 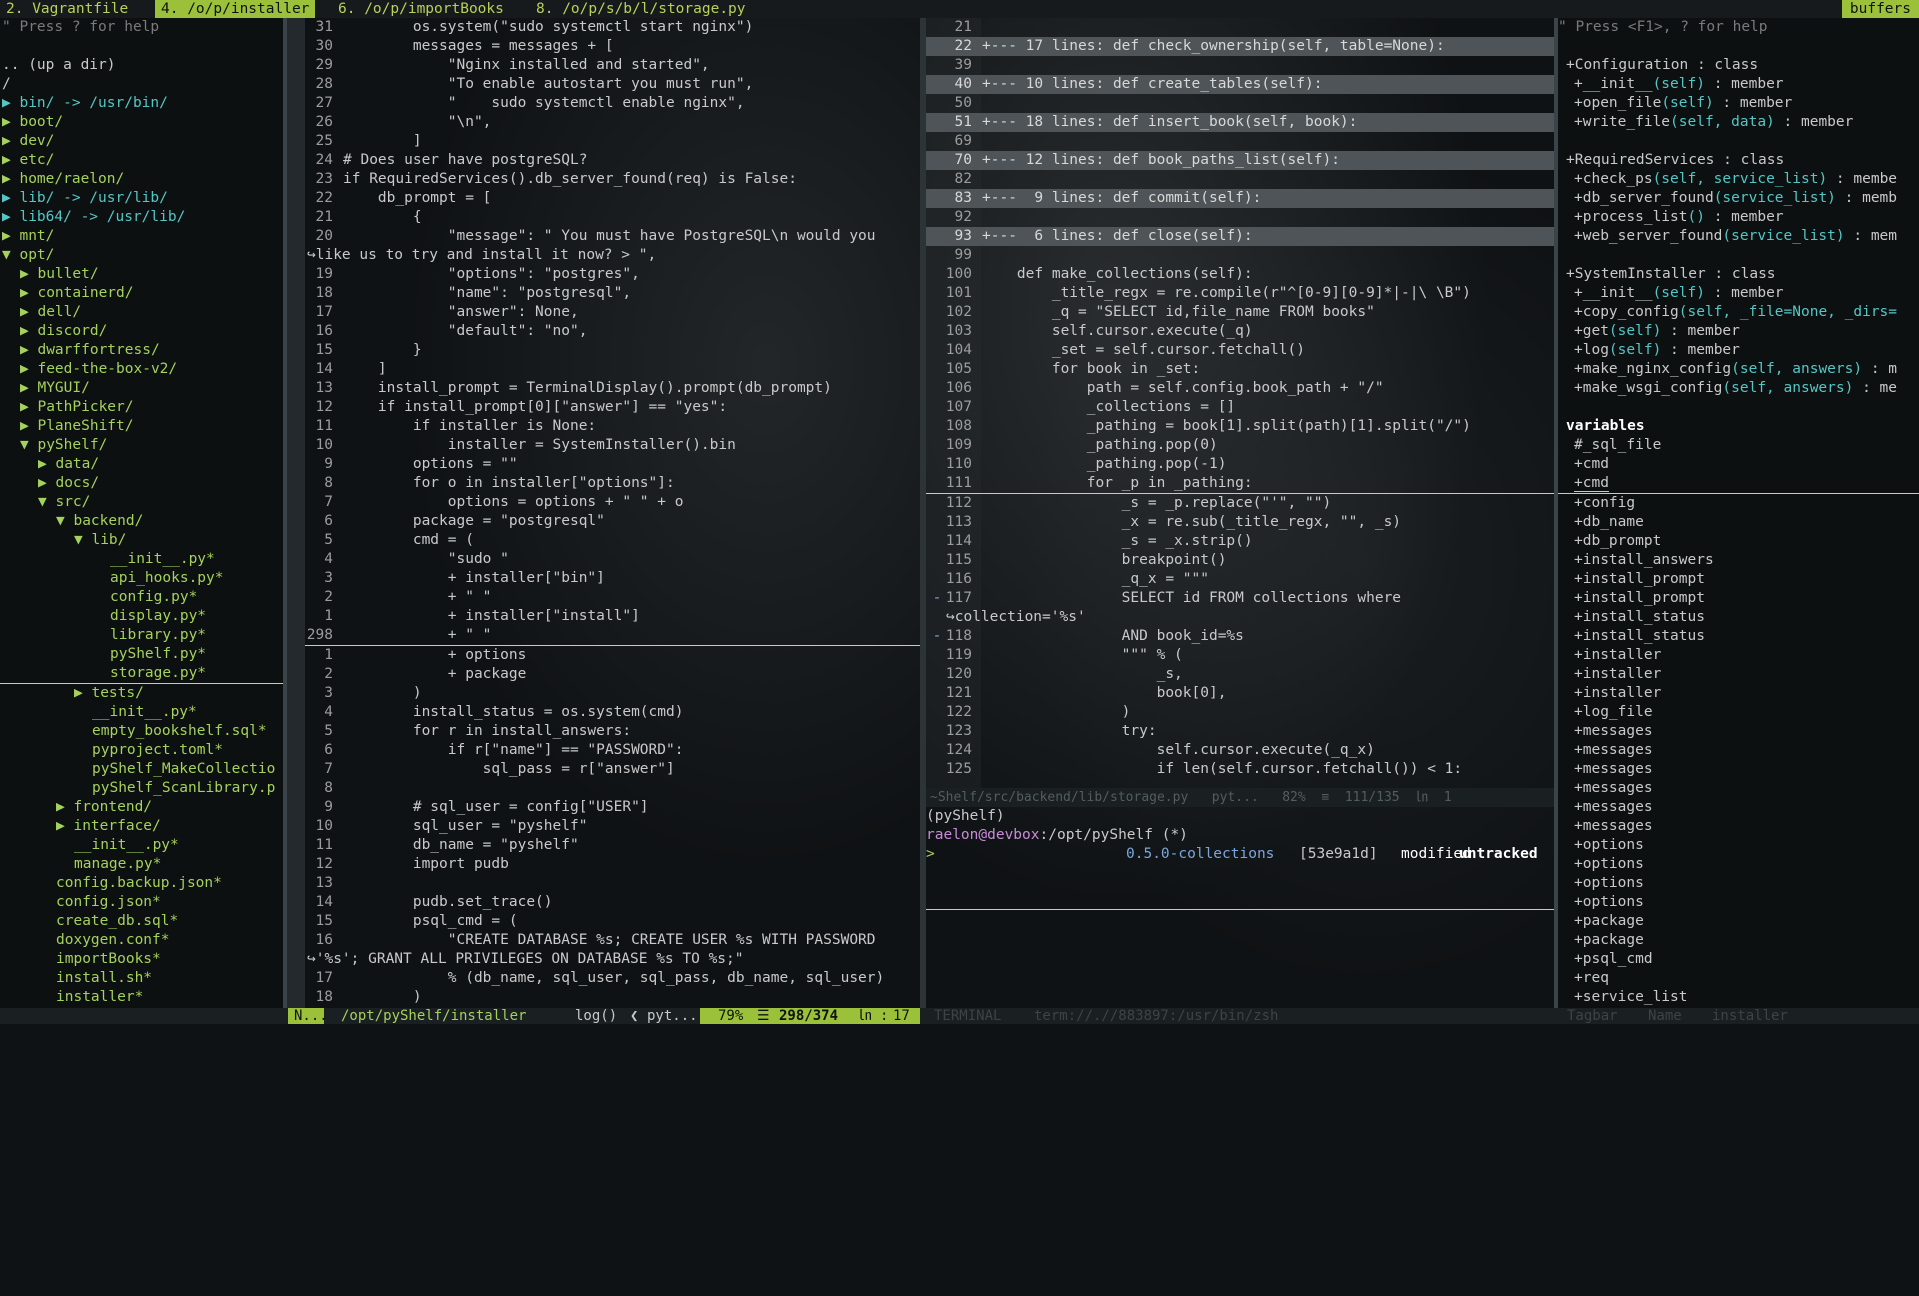 What do you see at coordinates (1240, 579) in the screenshot?
I see `code-line: 116 _q_x = """` at bounding box center [1240, 579].